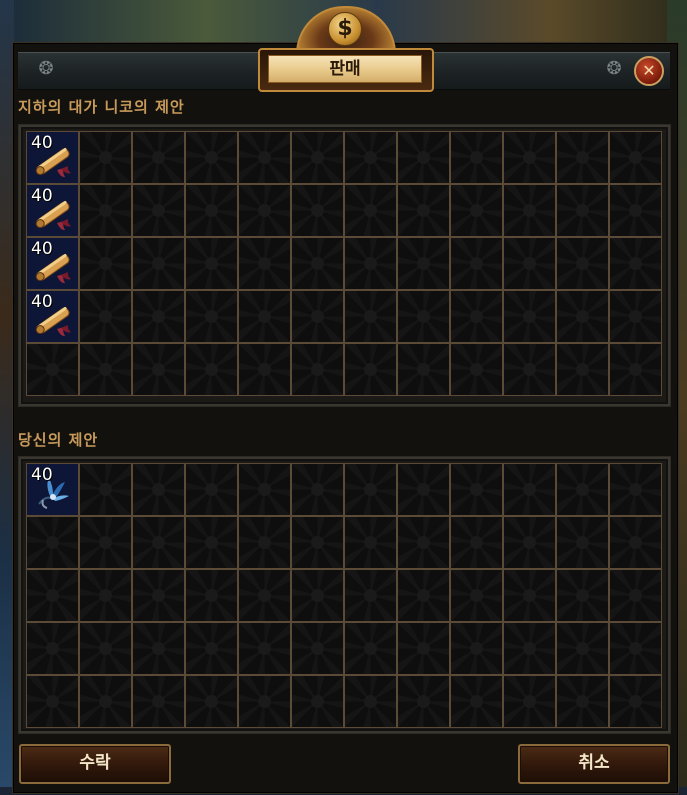 This screenshot has height=795, width=687. Describe the element at coordinates (52, 489) in the screenshot. I see `your-offer-item-slot: 40` at that location.